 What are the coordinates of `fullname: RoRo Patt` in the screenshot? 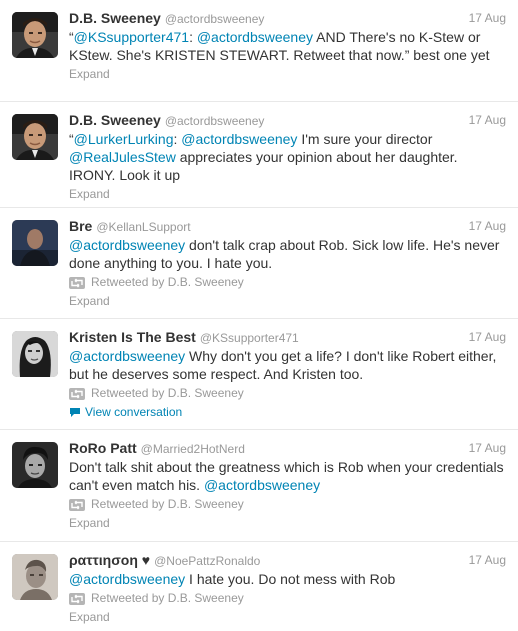 It's located at (103, 448).